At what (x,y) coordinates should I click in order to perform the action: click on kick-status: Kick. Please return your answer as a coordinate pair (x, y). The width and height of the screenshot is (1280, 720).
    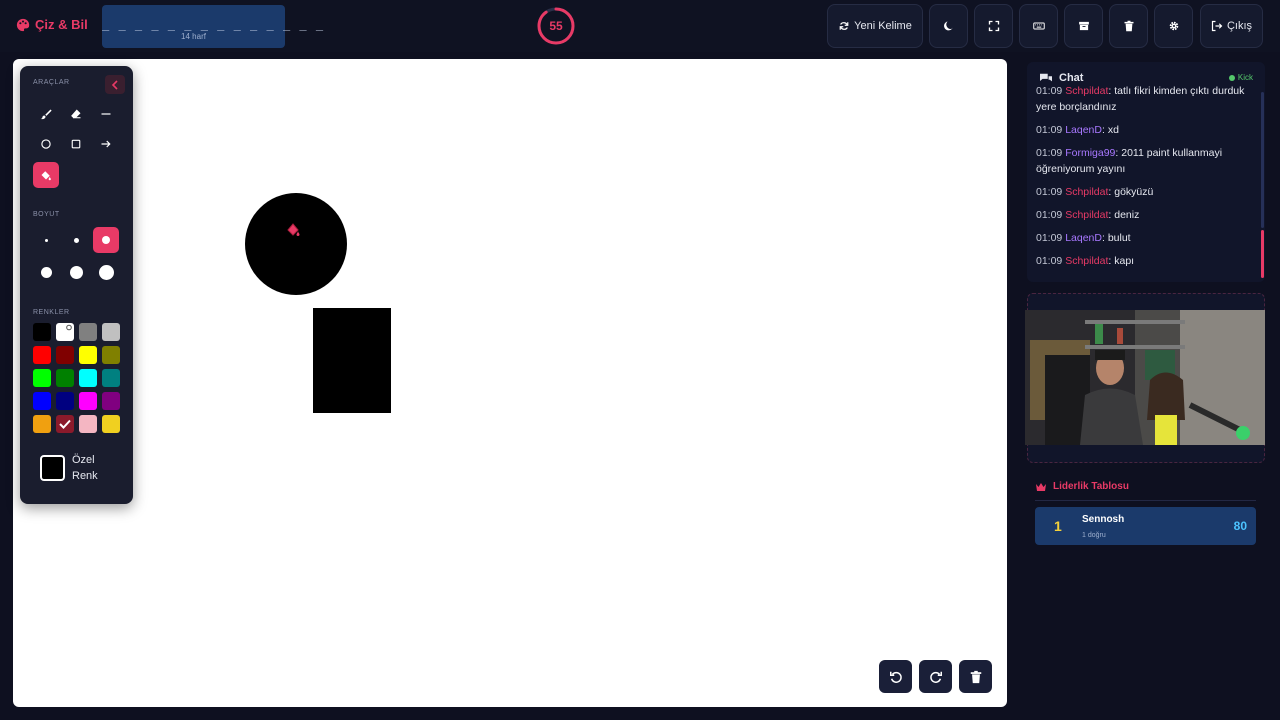
    Looking at the image, I should click on (1240, 77).